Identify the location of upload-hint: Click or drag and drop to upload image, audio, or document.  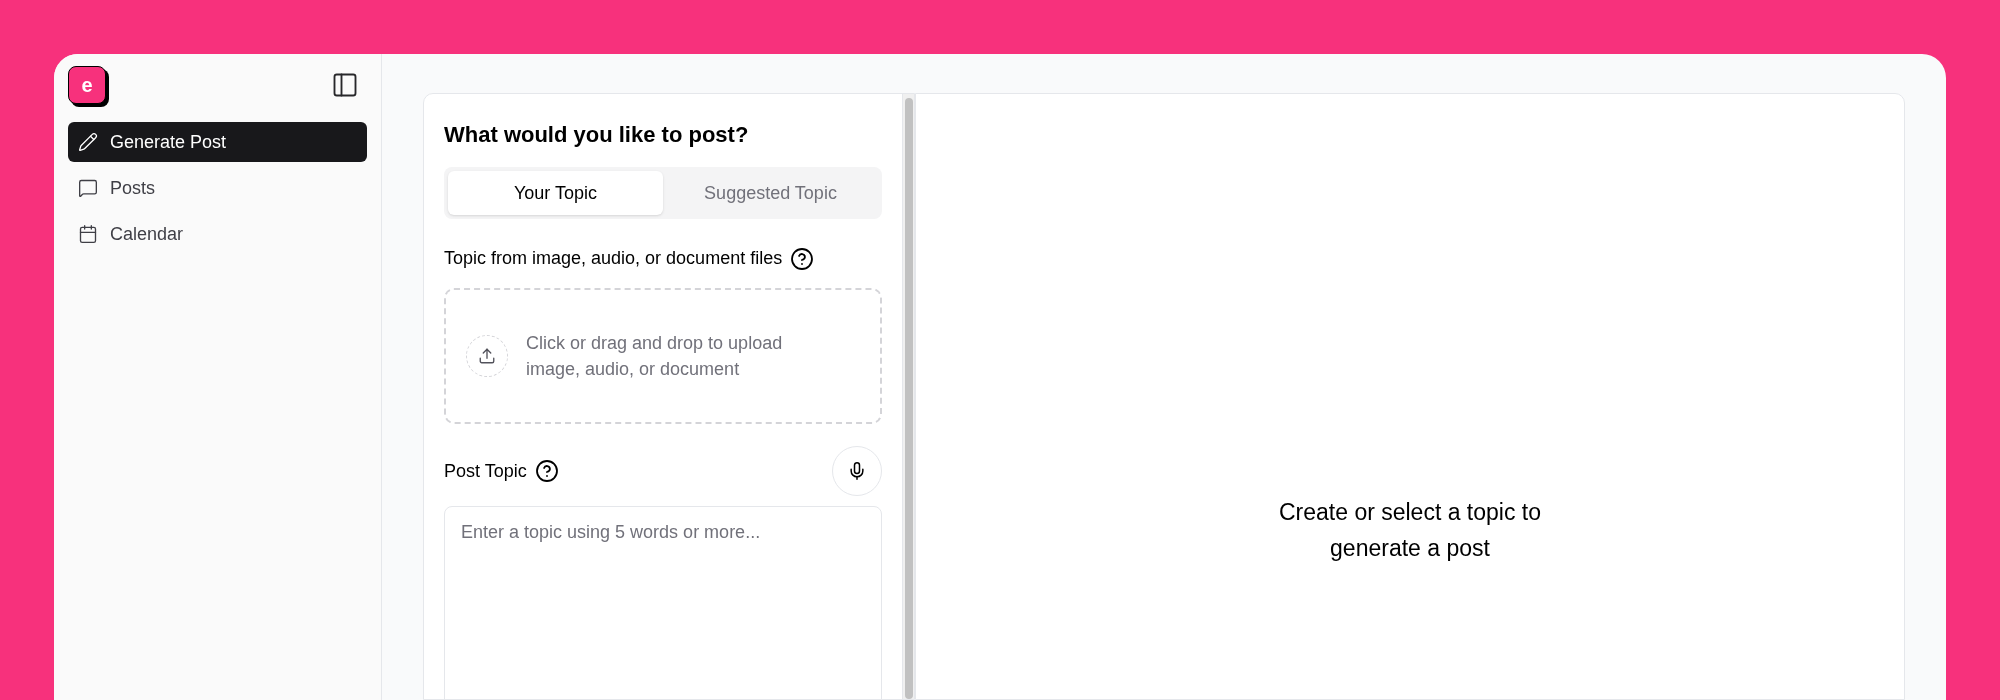
(655, 356).